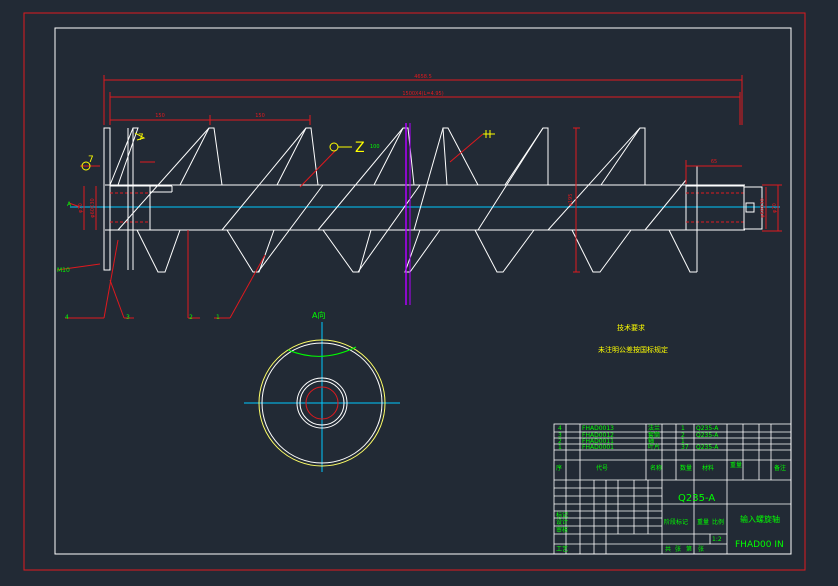 The image size is (838, 586). Describe the element at coordinates (715, 208) in the screenshot. I see `right-shaft-end` at that location.